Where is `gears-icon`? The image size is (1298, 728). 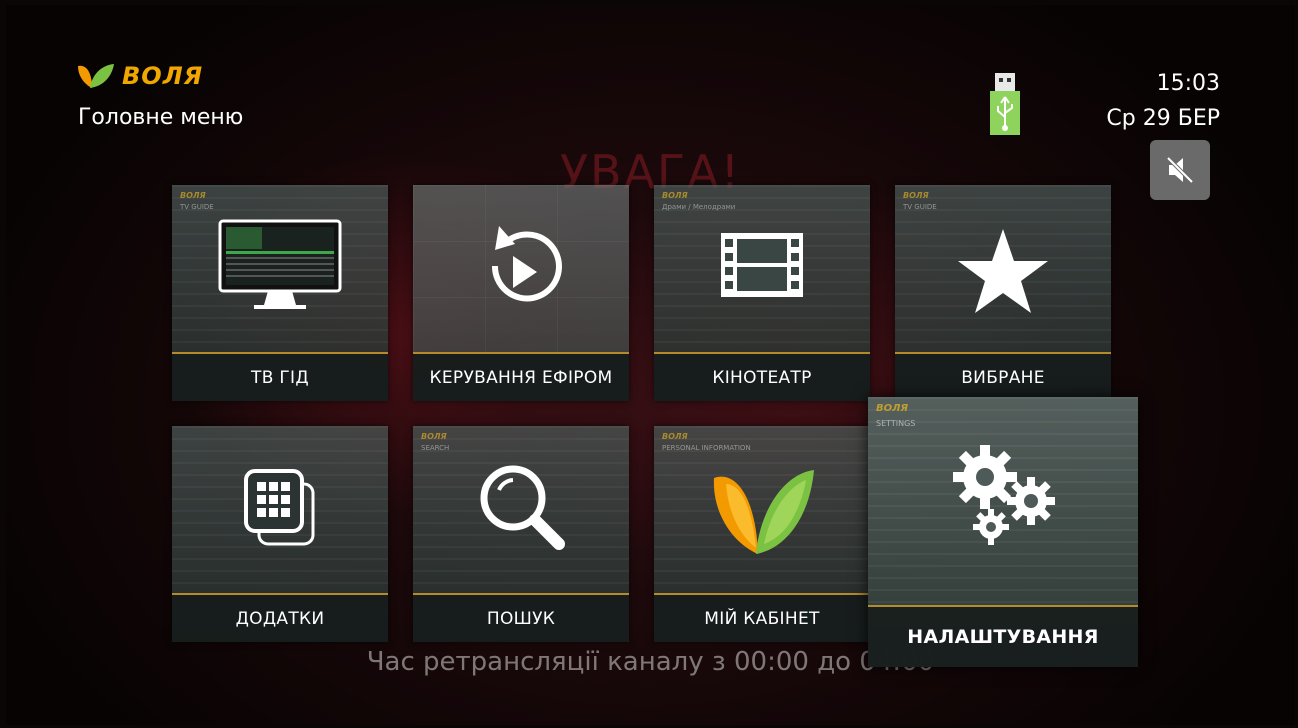
gears-icon is located at coordinates (1003, 497).